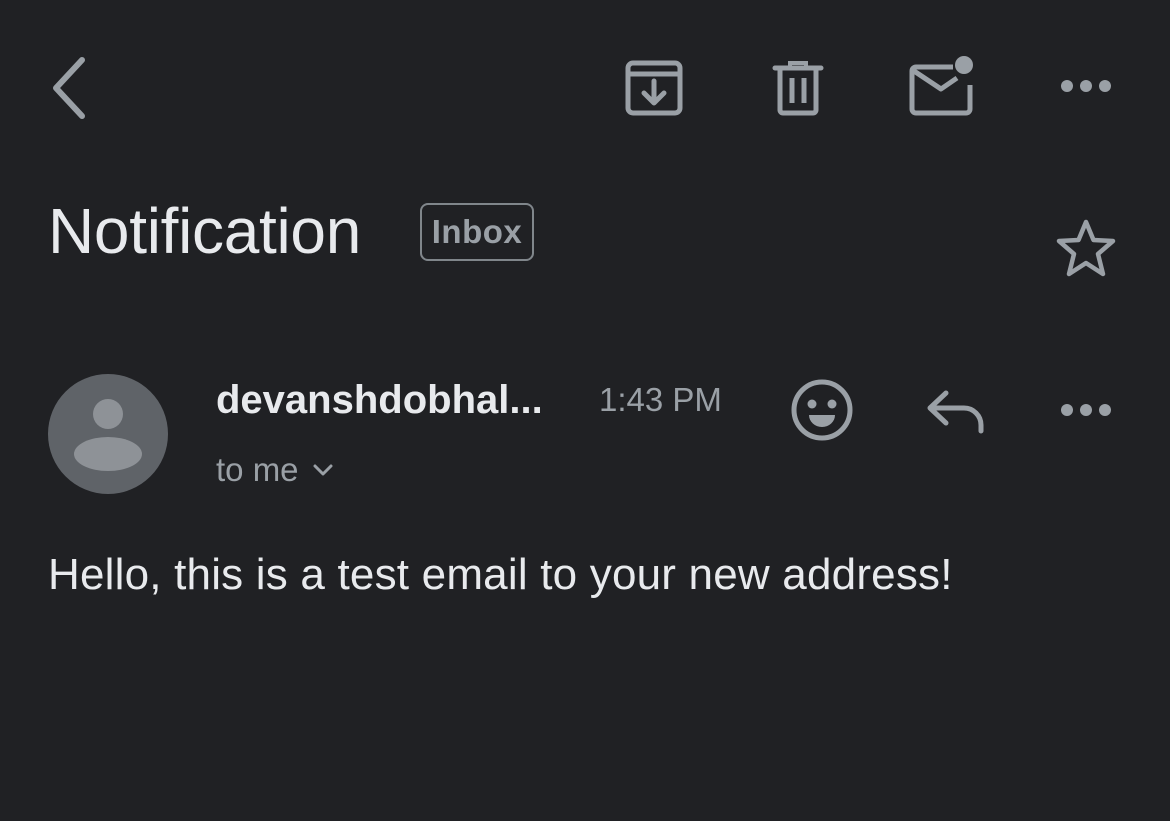  I want to click on chevron-down-icon, so click(323, 470).